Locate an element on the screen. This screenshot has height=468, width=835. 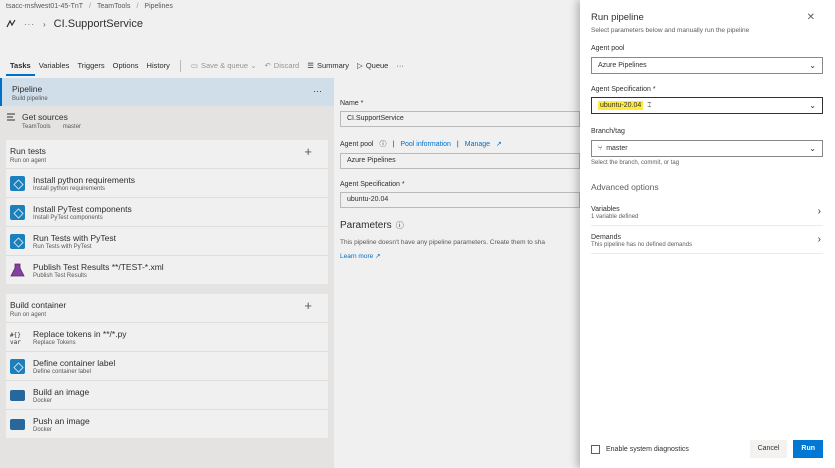
dialog-title: Run pipeline is located at coordinates (617, 17).